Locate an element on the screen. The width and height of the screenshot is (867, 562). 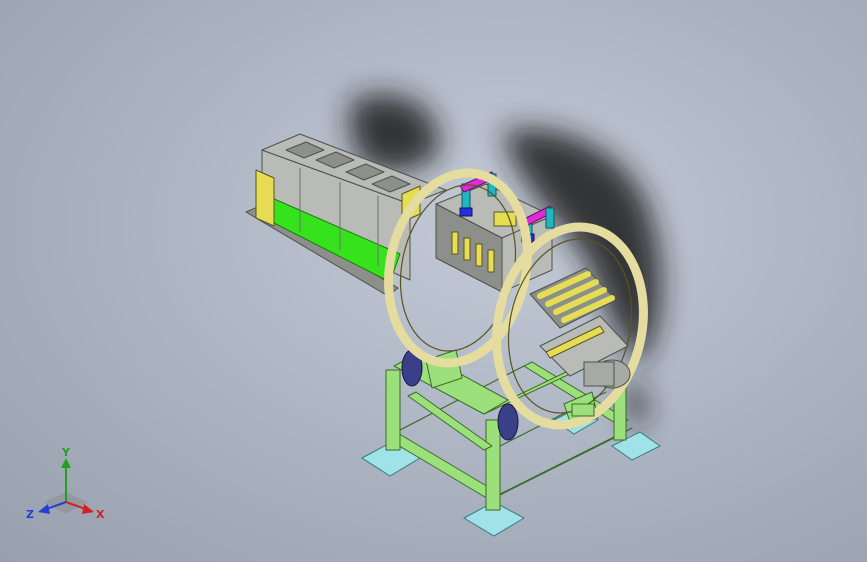
cylinder-rod is located at coordinates (550, 218).